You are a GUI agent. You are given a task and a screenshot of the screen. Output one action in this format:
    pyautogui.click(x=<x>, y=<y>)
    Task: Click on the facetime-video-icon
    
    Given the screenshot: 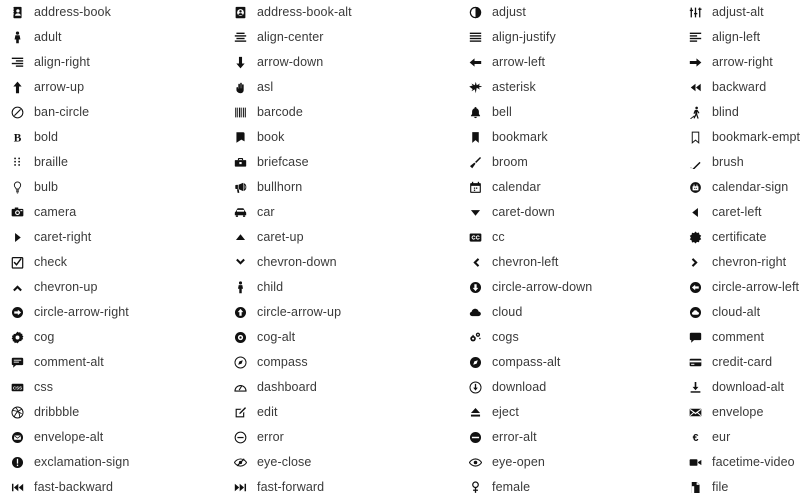 What is the action you would take?
    pyautogui.click(x=695, y=462)
    